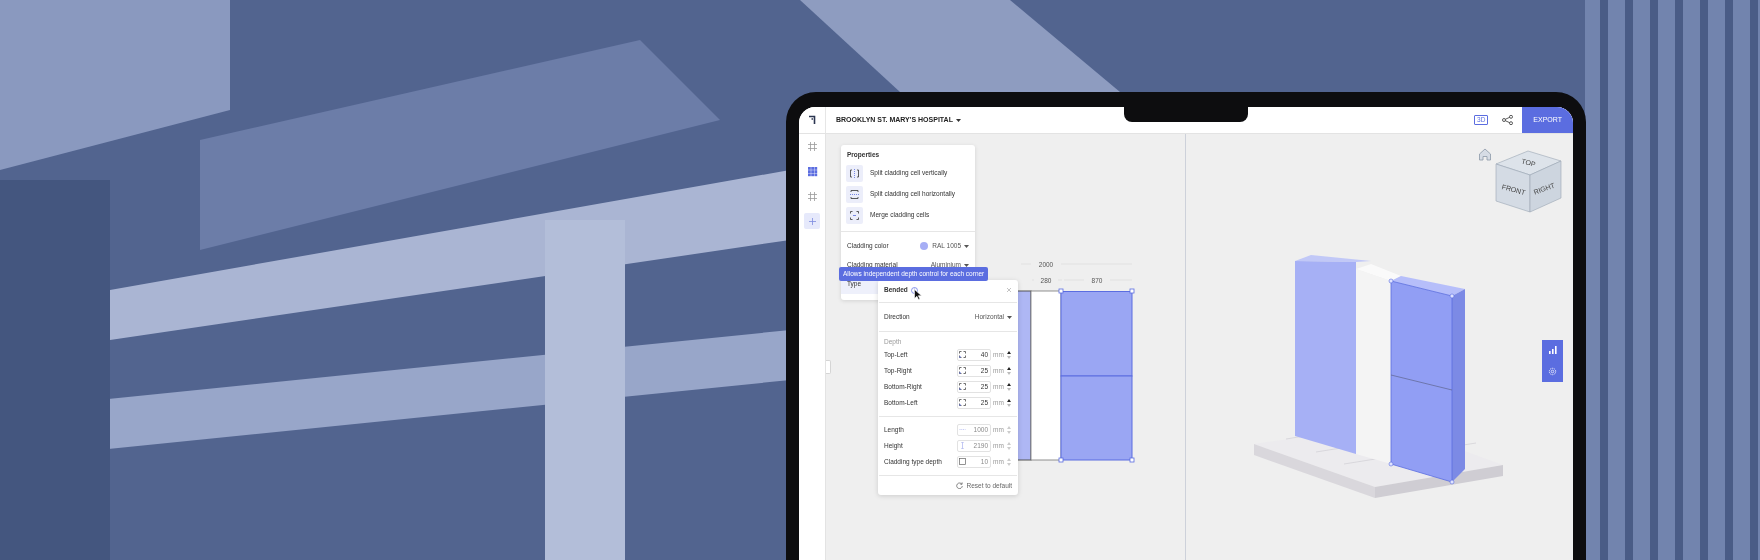  Describe the element at coordinates (1485, 154) in the screenshot. I see `home-icon` at that location.